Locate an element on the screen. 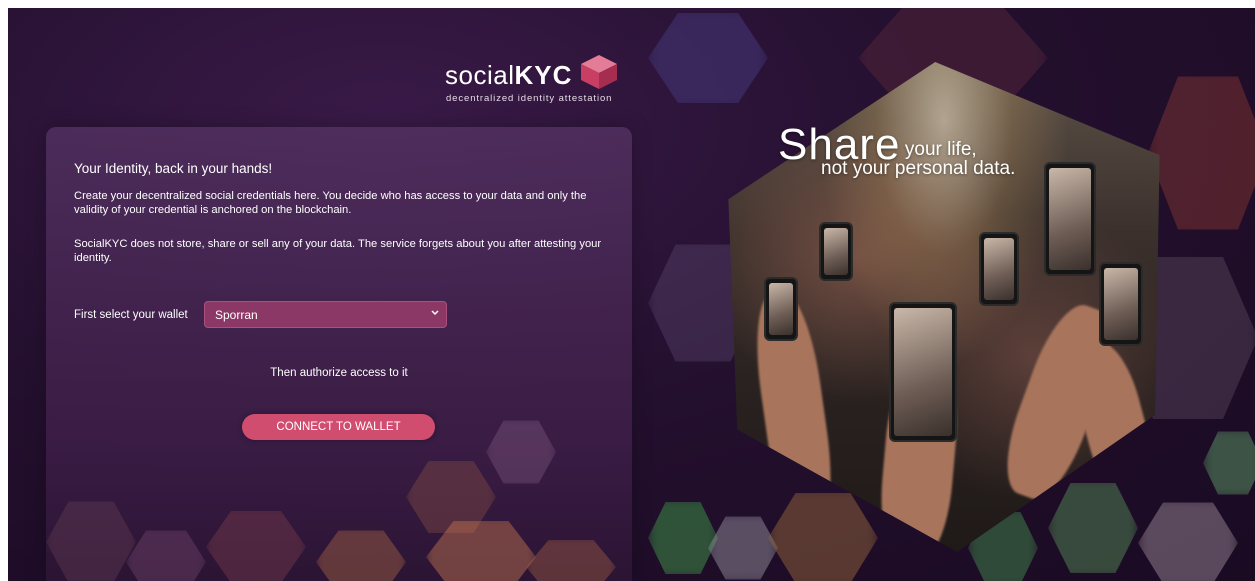 The image size is (1255, 581). card-heading: Your Identity, back in your hands! is located at coordinates (173, 168).